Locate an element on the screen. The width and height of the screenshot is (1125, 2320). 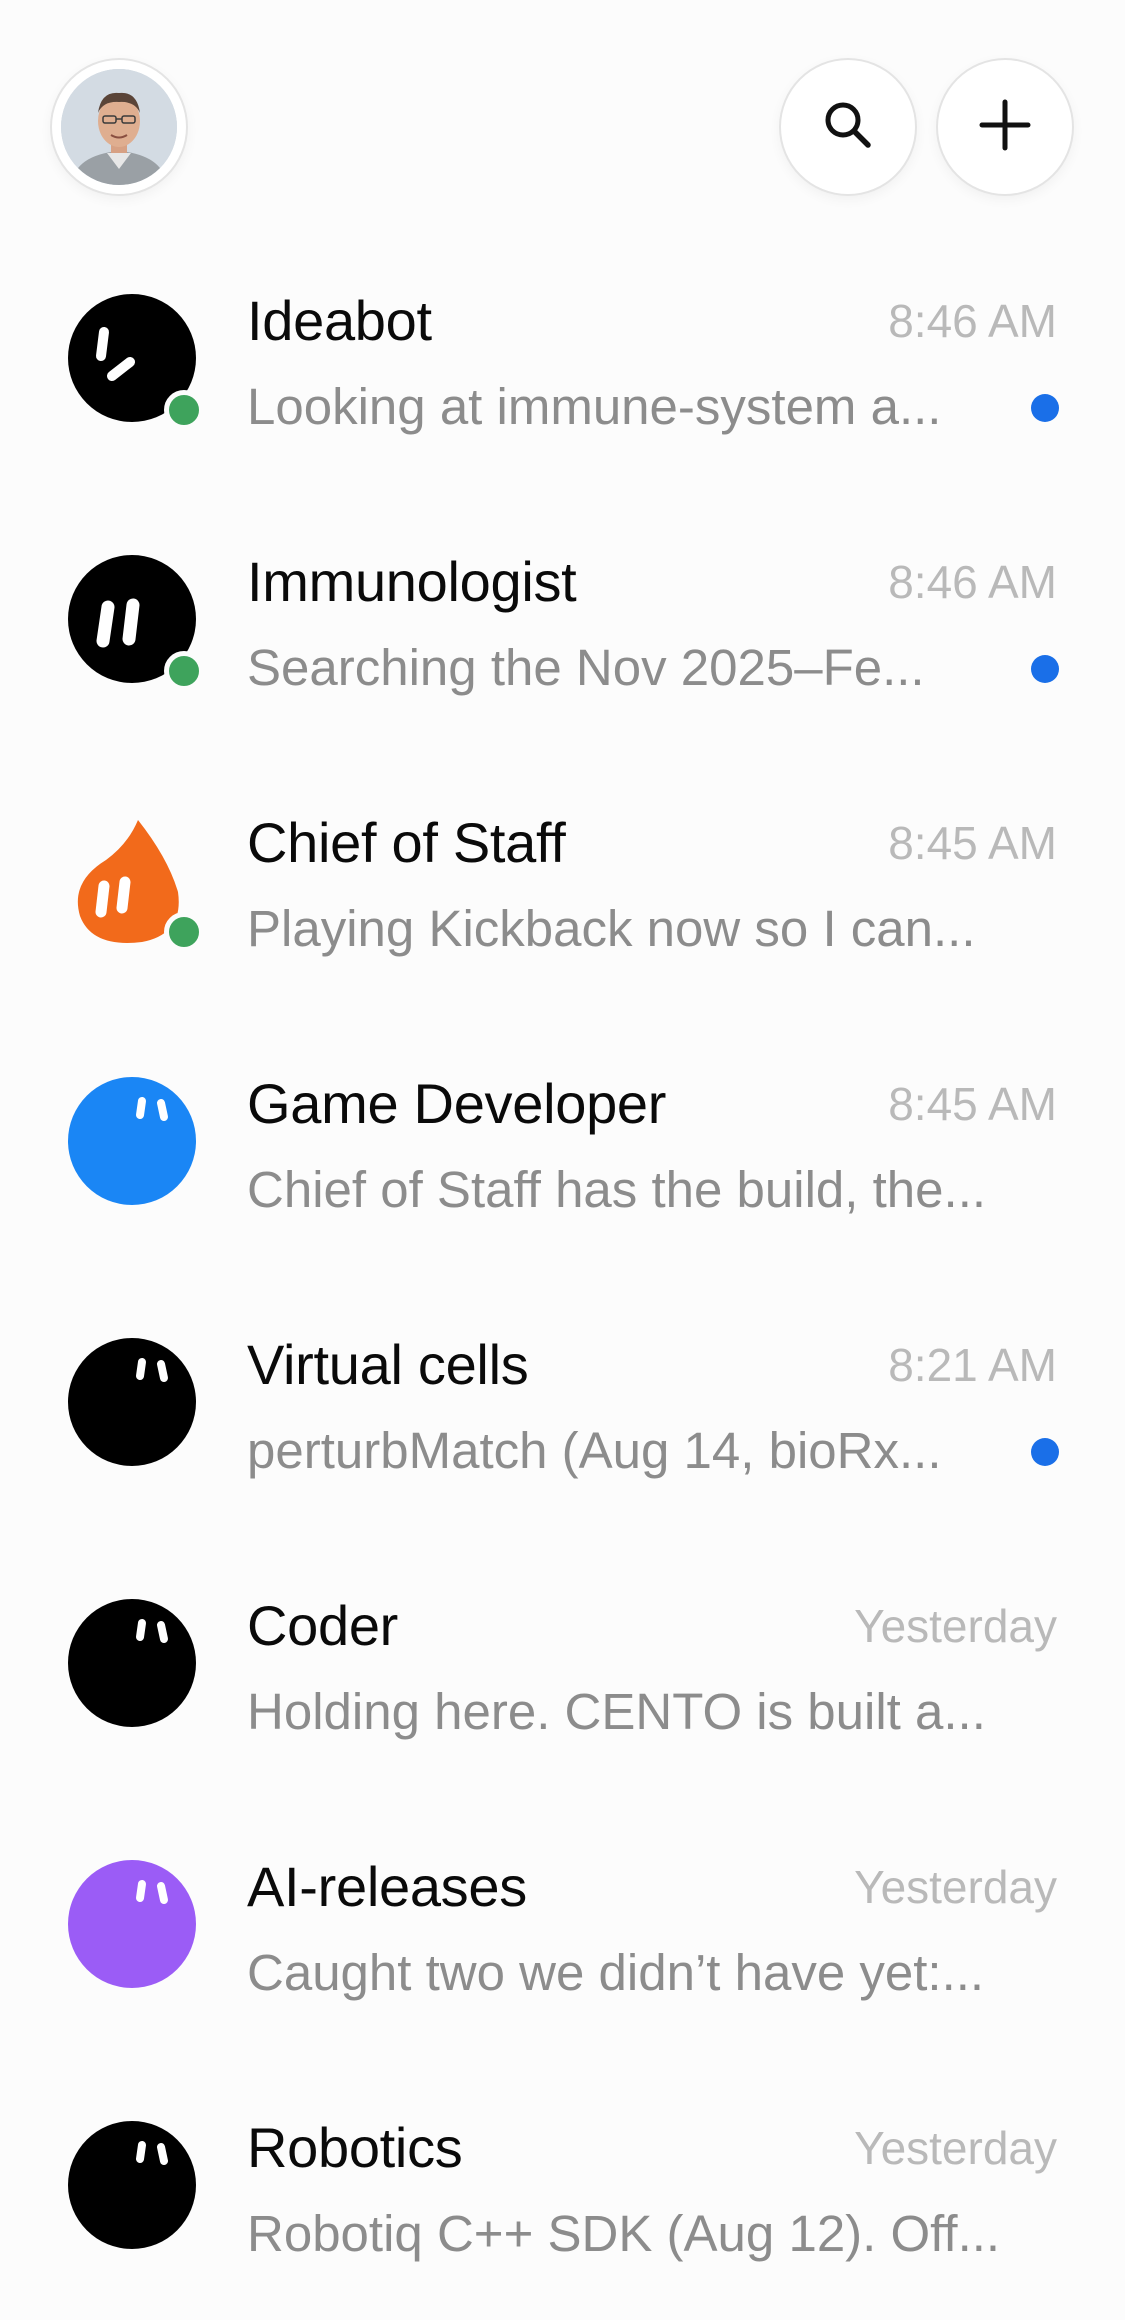
header is located at coordinates (562, 125).